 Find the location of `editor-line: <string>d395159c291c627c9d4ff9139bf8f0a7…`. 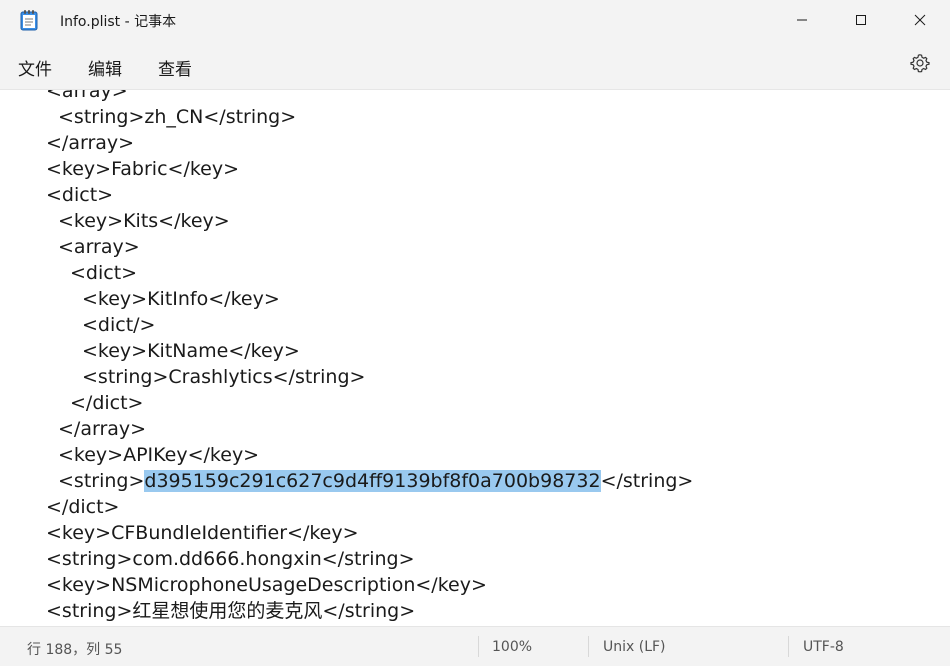

editor-line: <string>d395159c291c627c9d4ff9139bf8f0a7… is located at coordinates (375, 481).